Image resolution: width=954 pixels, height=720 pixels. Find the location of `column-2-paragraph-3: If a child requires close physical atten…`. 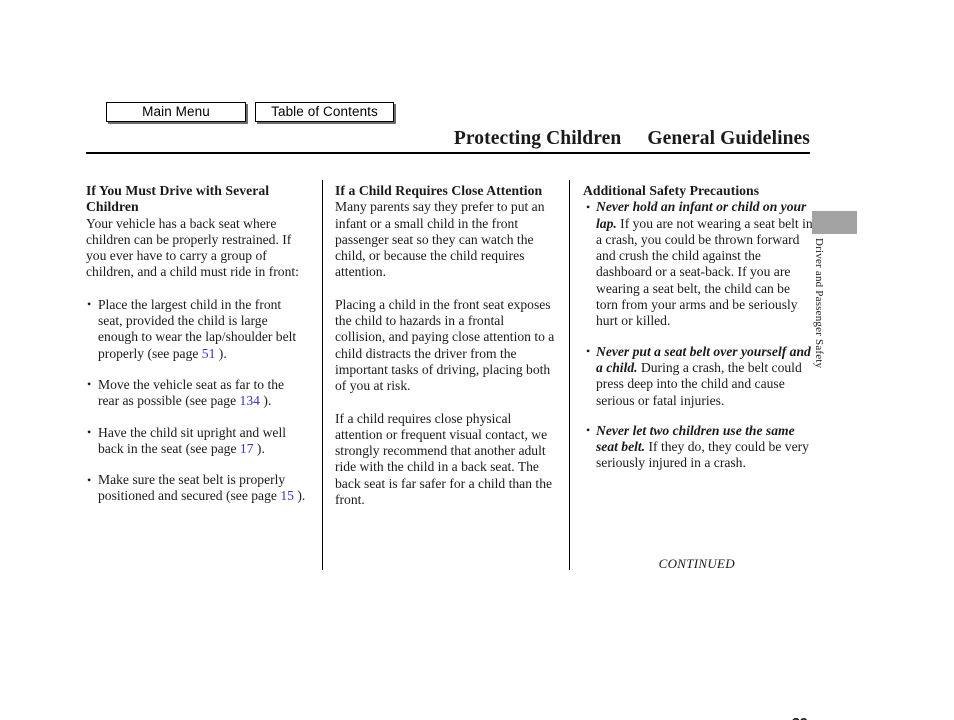

column-2-paragraph-3: If a child requires close physical atten… is located at coordinates (444, 459).